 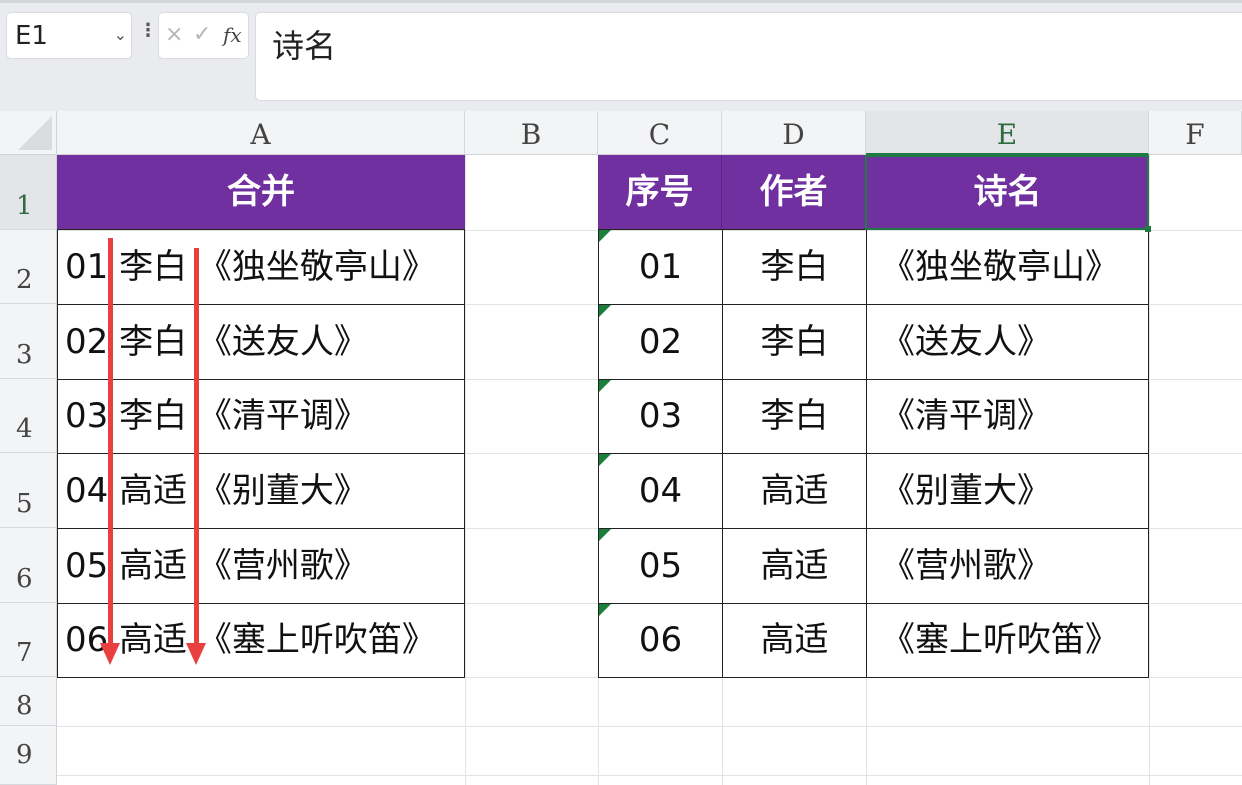 What do you see at coordinates (660, 133) in the screenshot?
I see `column-header-c: C` at bounding box center [660, 133].